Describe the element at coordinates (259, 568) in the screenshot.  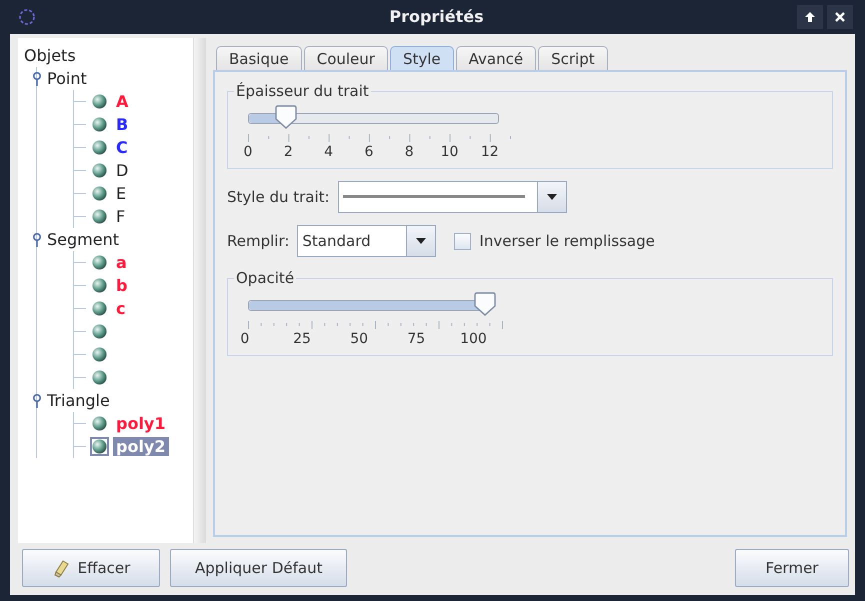
I see `dialog-button: Appliquer Défaut` at that location.